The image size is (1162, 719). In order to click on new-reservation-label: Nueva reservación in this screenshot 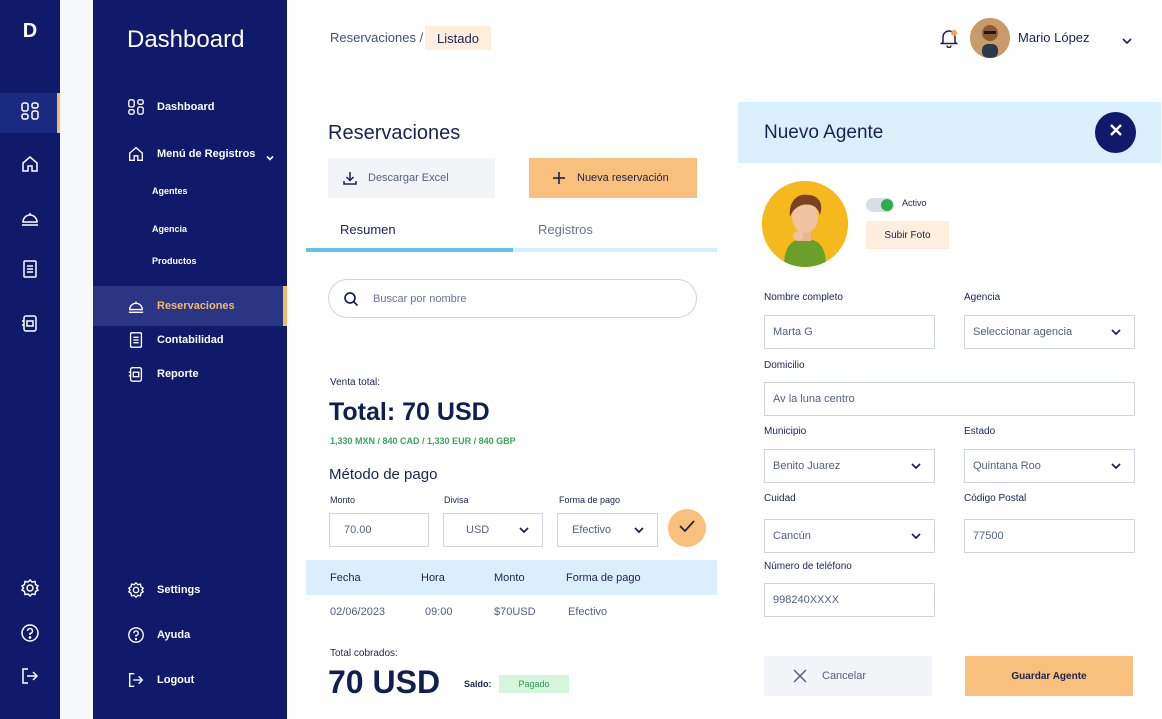, I will do `click(623, 178)`.